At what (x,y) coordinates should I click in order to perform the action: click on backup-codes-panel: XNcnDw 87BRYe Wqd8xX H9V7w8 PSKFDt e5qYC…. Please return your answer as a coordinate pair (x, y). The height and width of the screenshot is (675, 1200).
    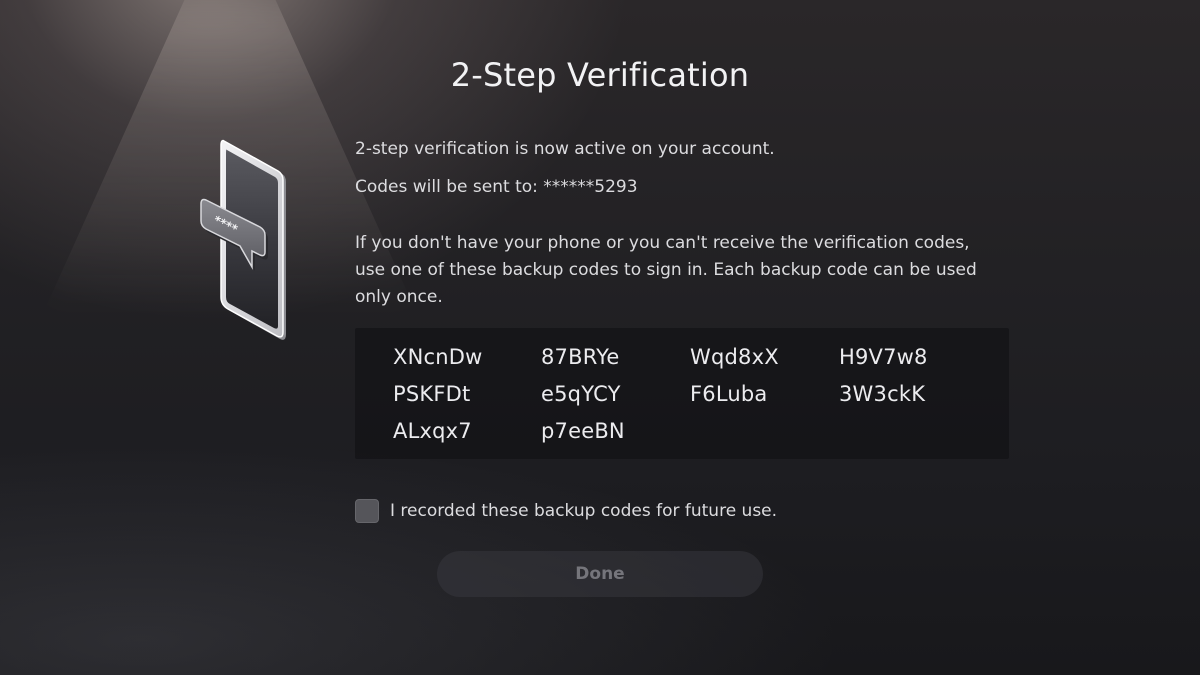
    Looking at the image, I should click on (682, 393).